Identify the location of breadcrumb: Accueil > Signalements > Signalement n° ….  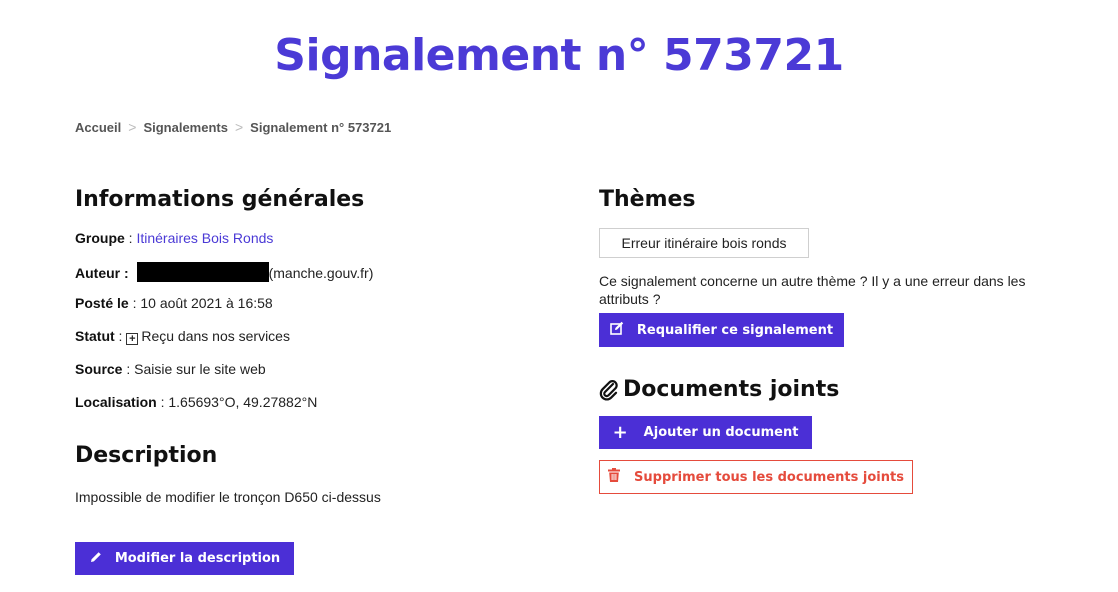
(233, 127).